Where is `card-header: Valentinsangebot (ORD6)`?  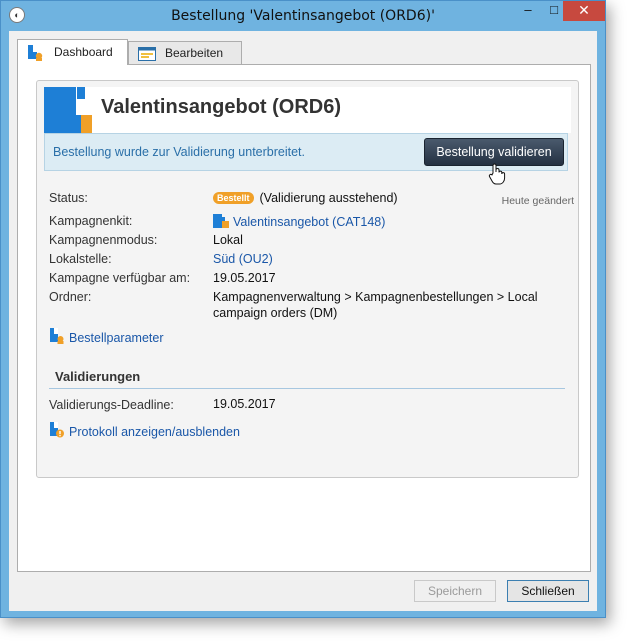 card-header: Valentinsangebot (ORD6) is located at coordinates (307, 110).